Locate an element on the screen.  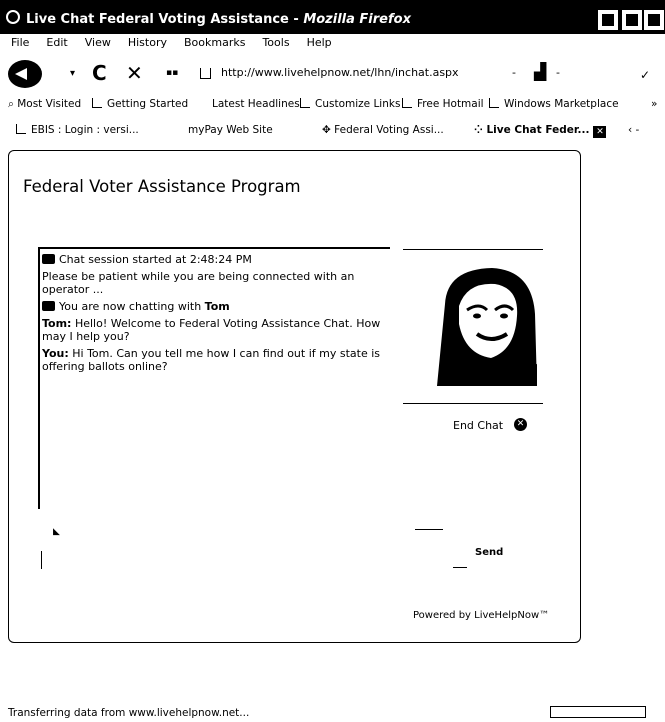
bookmark-customize-links: Customize Links is located at coordinates (350, 104).